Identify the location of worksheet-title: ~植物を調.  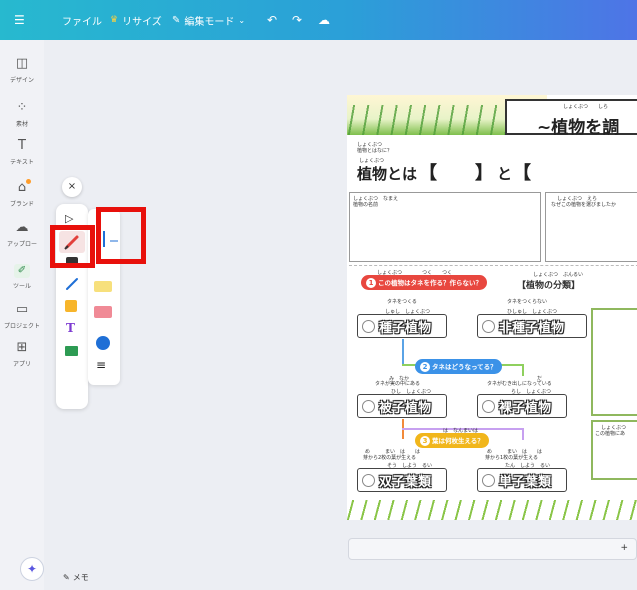
(578, 128).